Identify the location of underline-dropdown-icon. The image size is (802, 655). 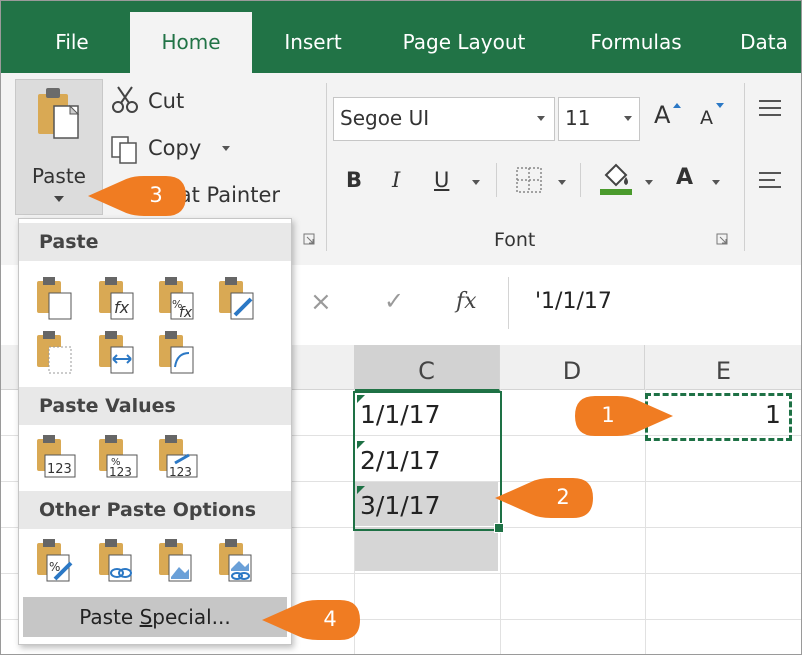
(476, 182).